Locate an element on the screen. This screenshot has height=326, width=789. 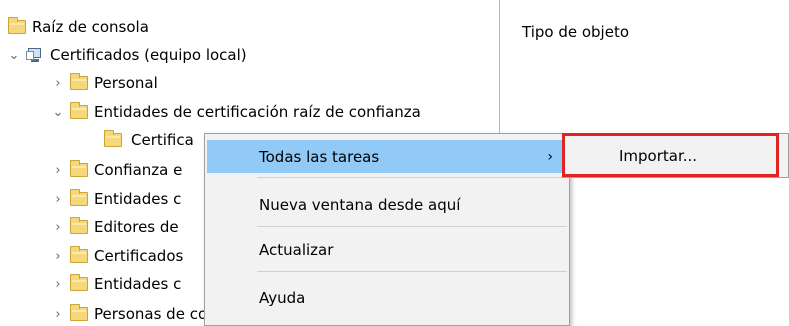
menu-item-label: Todas las tareas is located at coordinates (319, 156).